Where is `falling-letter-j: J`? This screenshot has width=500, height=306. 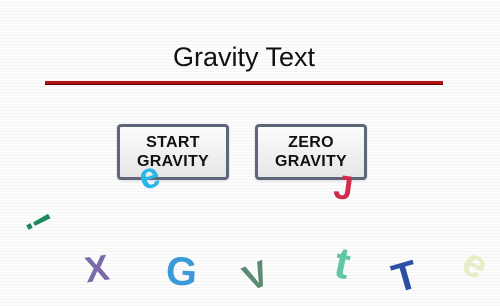
falling-letter-j: J is located at coordinates (343, 188).